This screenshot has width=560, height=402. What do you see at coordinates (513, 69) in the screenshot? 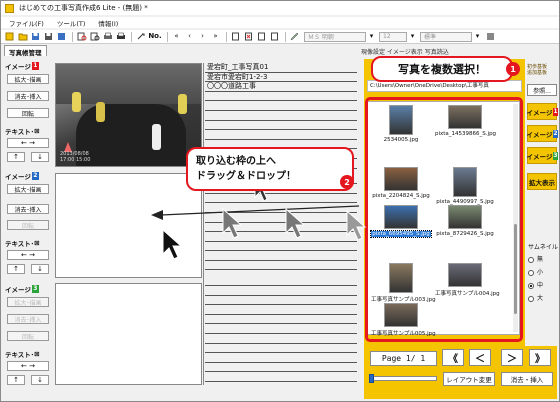
I see `callout-1-badge: 1` at bounding box center [513, 69].